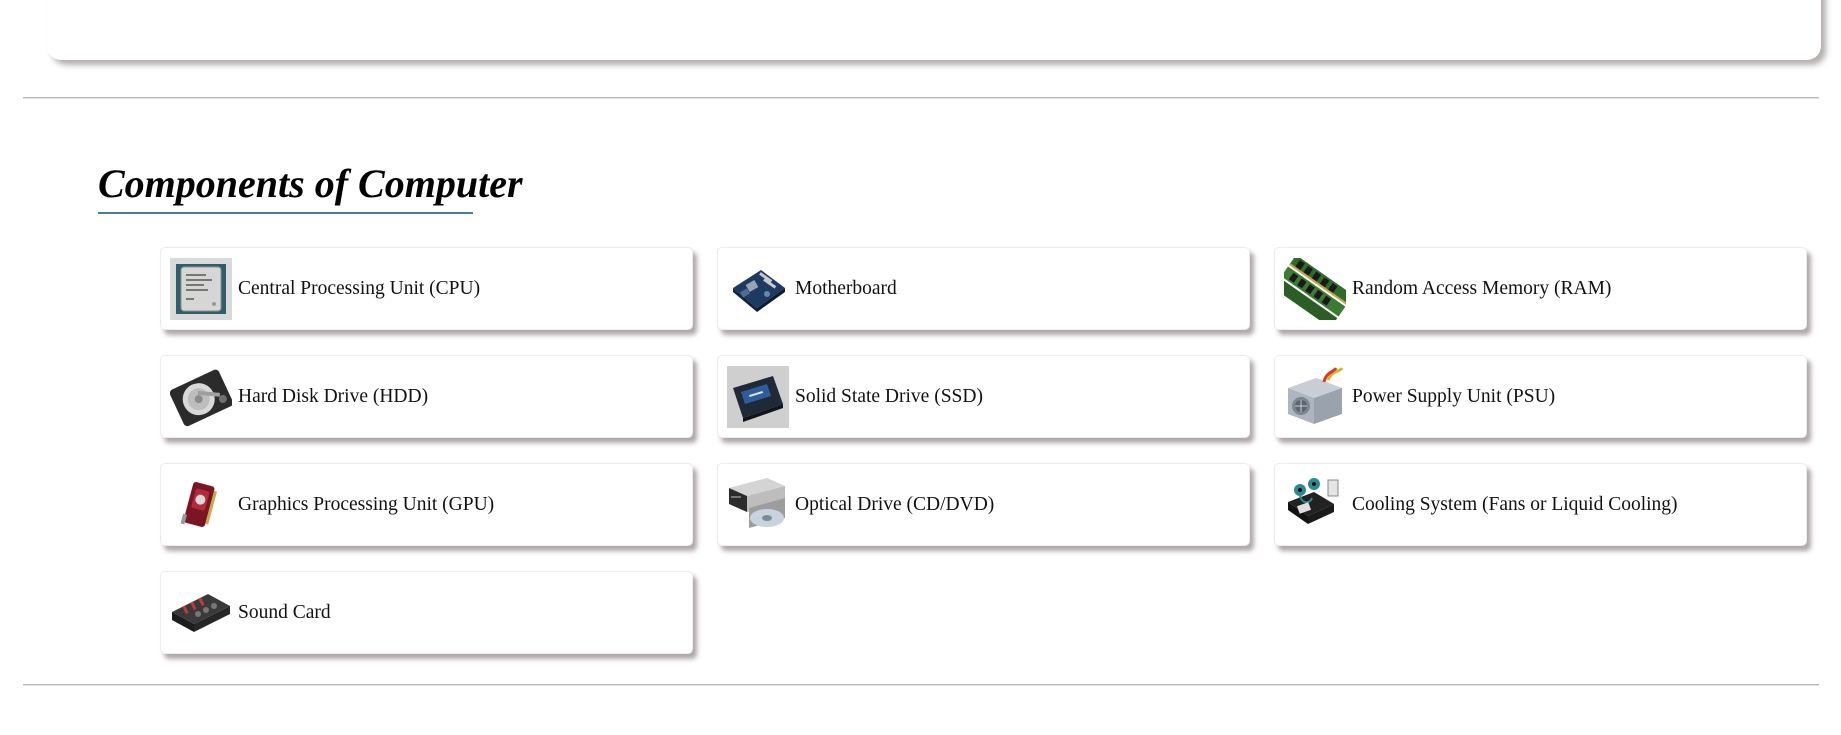 The image size is (1841, 735). I want to click on component-card-cooling: Cooling System (Fans or Liquid Cooling), so click(1540, 504).